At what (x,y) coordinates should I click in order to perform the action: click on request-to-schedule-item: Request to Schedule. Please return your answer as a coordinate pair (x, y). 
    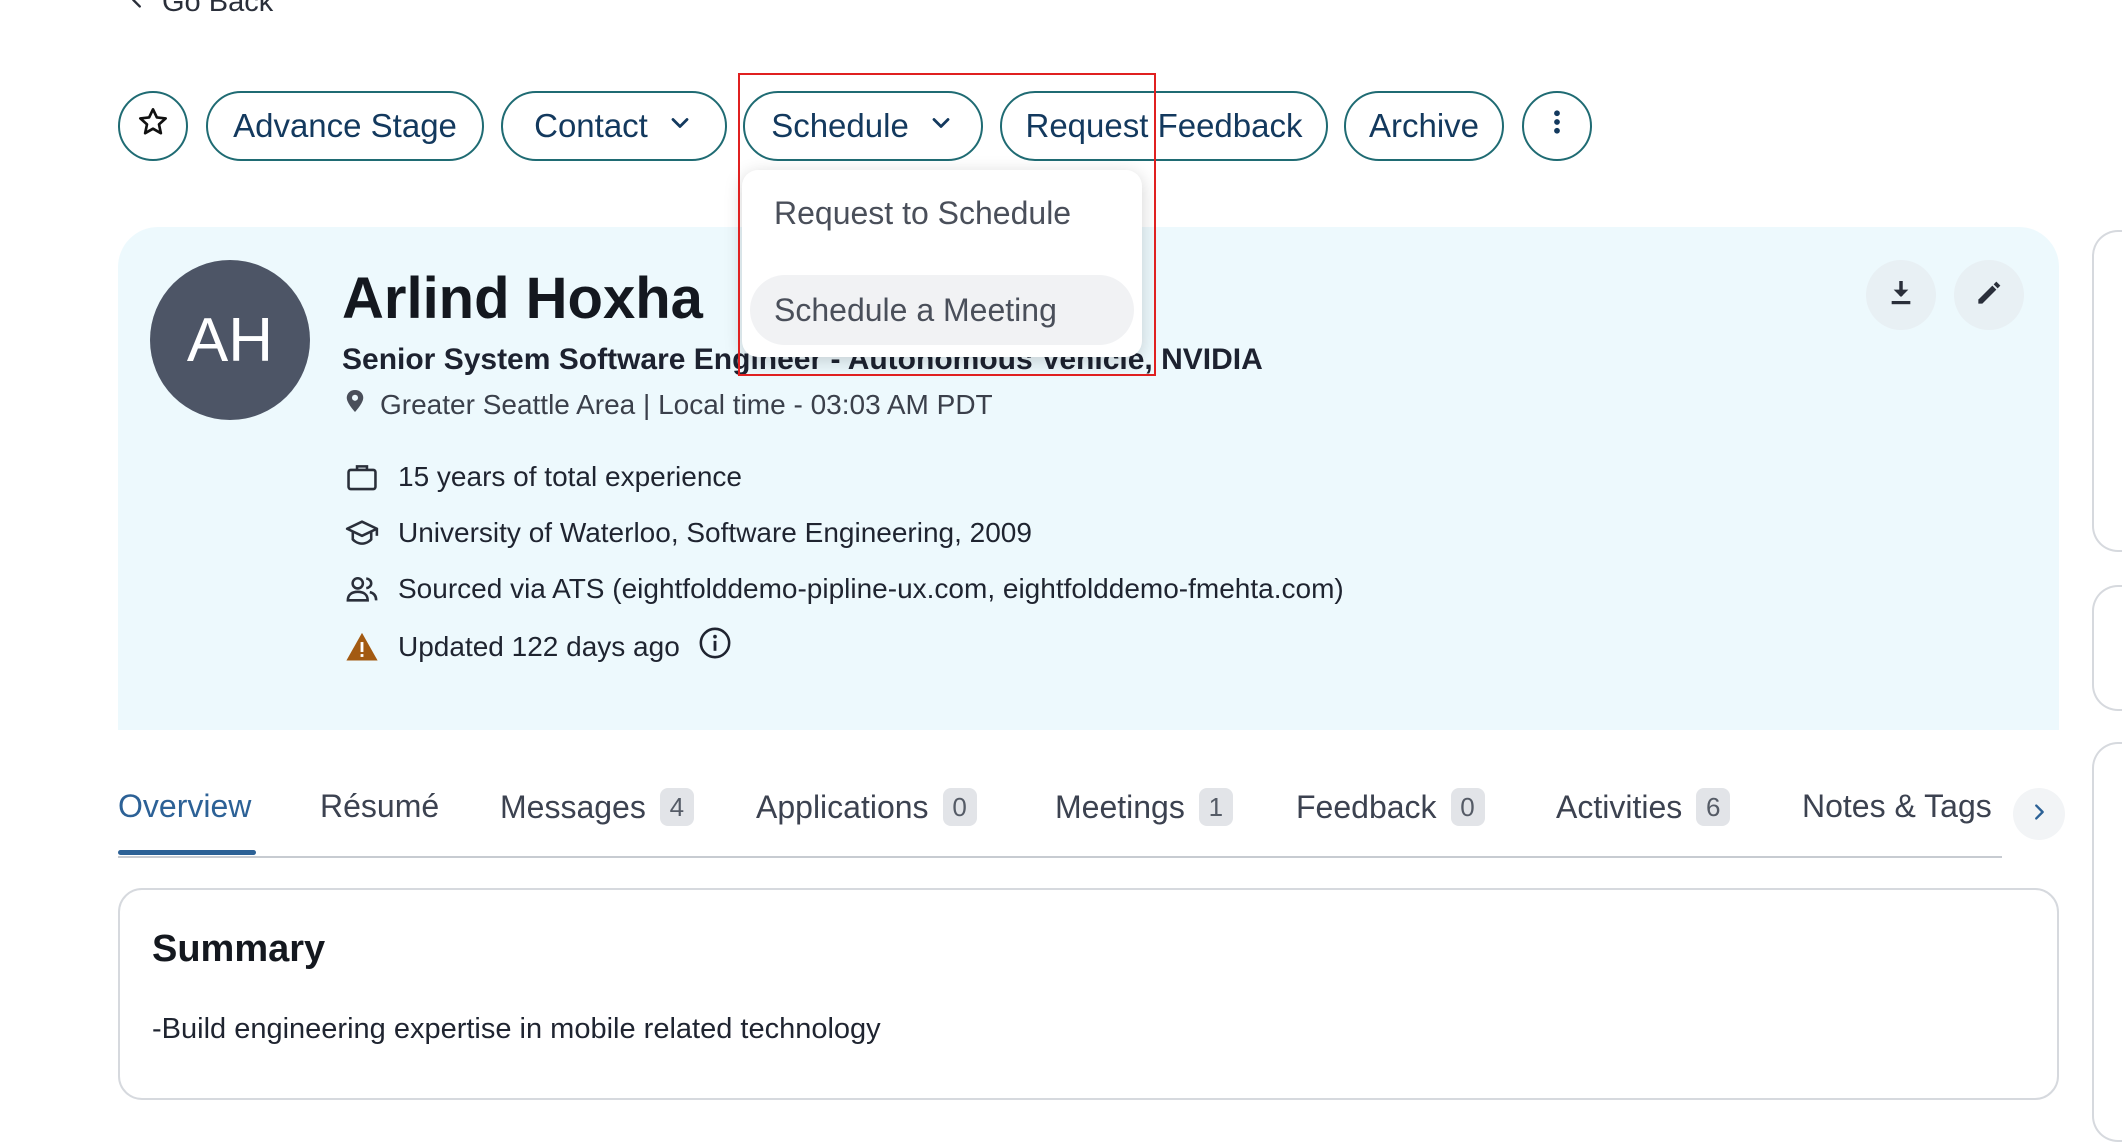
    Looking at the image, I should click on (942, 213).